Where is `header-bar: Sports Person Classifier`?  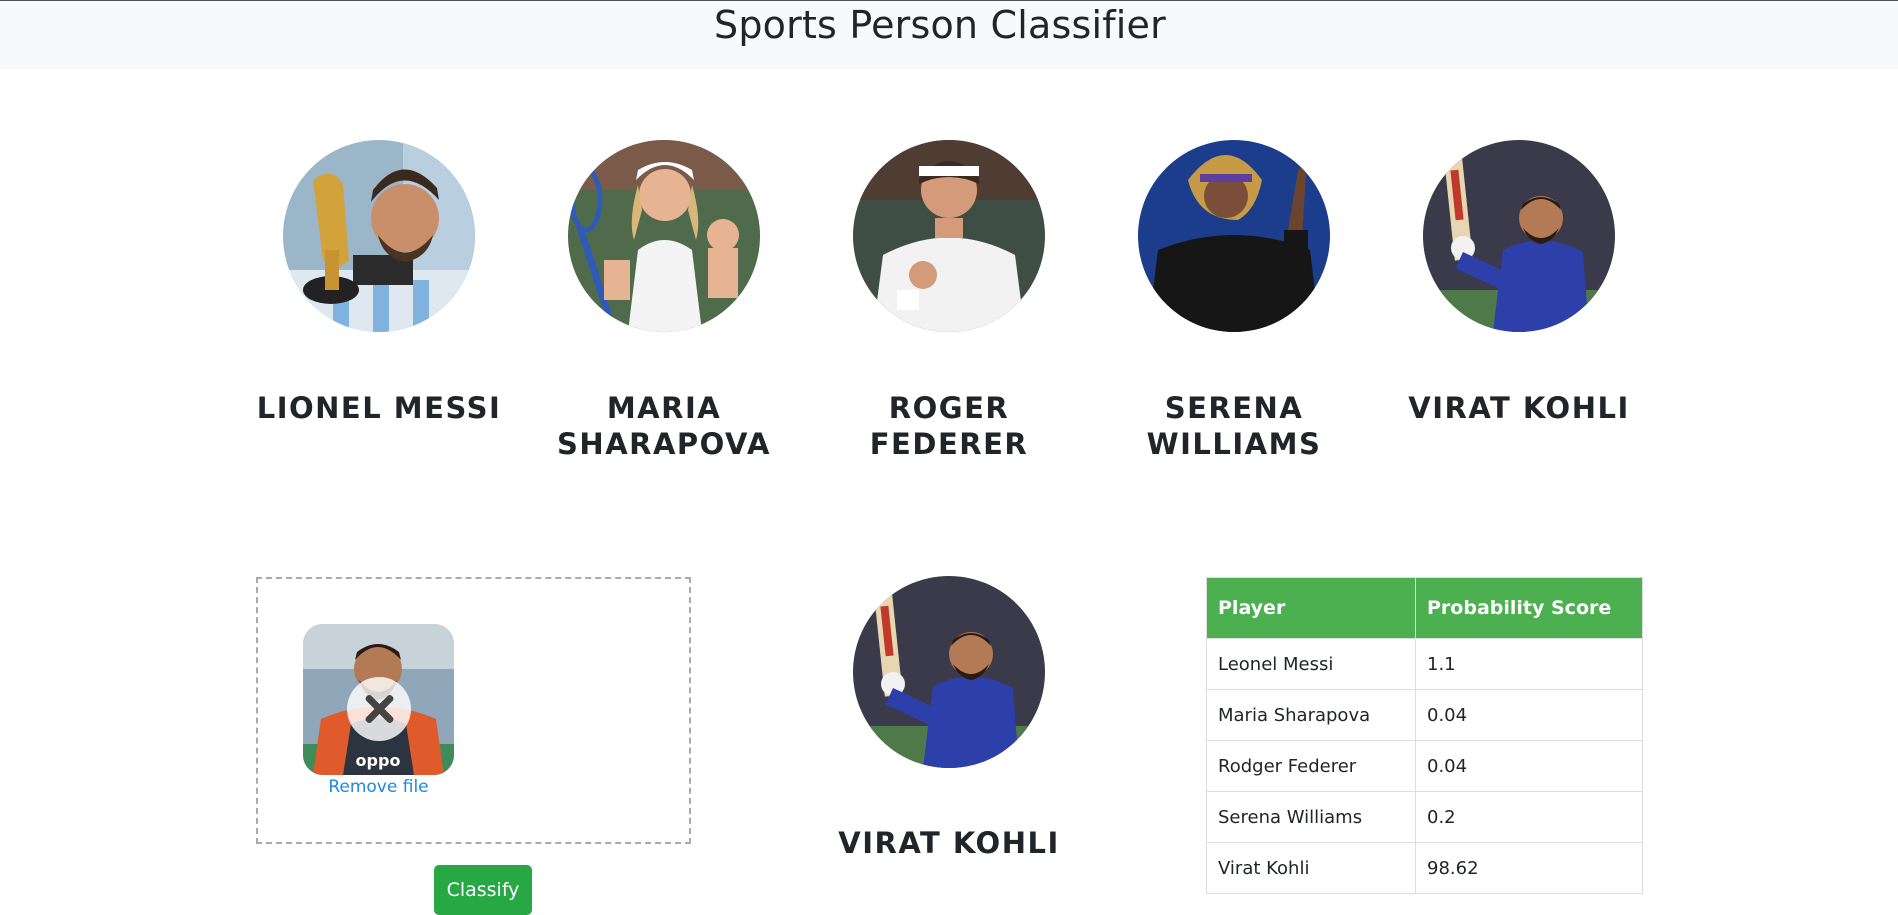
header-bar: Sports Person Classifier is located at coordinates (949, 34).